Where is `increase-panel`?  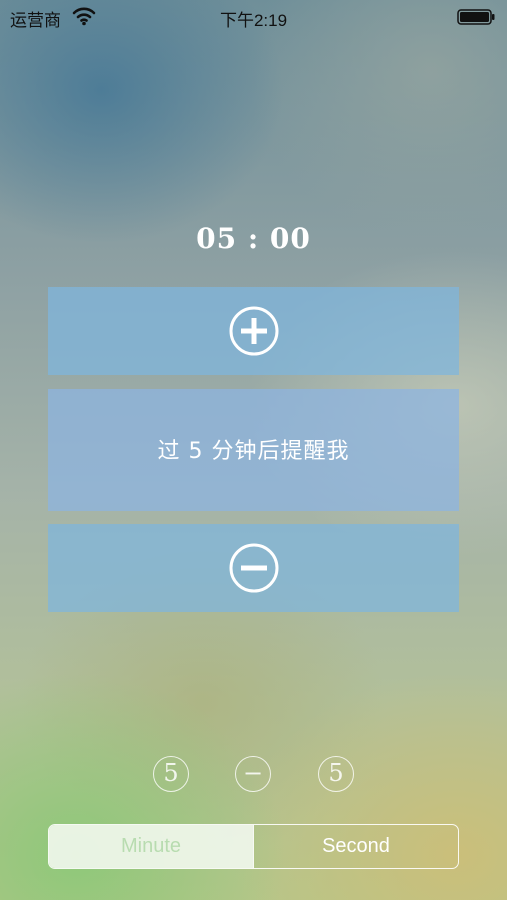
increase-panel is located at coordinates (253, 331).